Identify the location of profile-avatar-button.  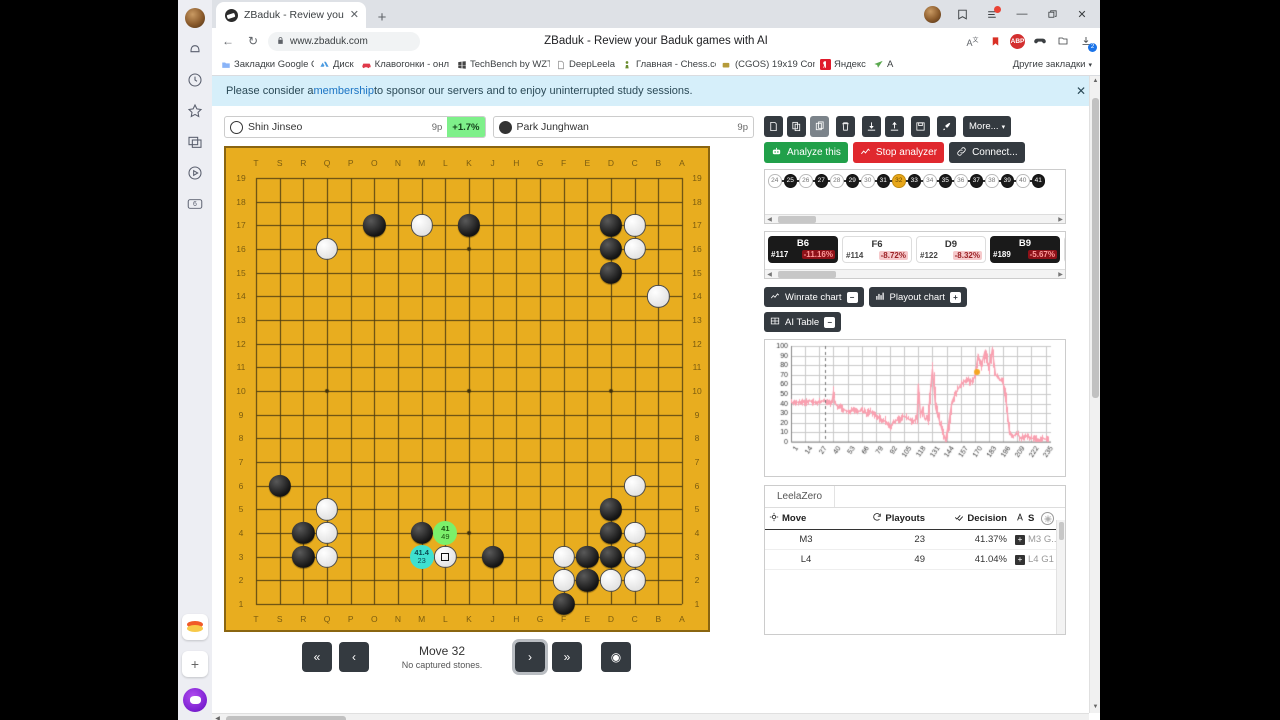
(932, 14).